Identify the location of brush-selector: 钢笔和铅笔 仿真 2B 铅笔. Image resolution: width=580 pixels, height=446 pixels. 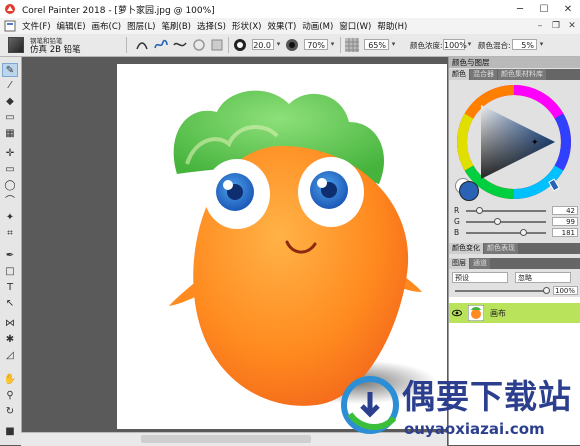
(50, 45).